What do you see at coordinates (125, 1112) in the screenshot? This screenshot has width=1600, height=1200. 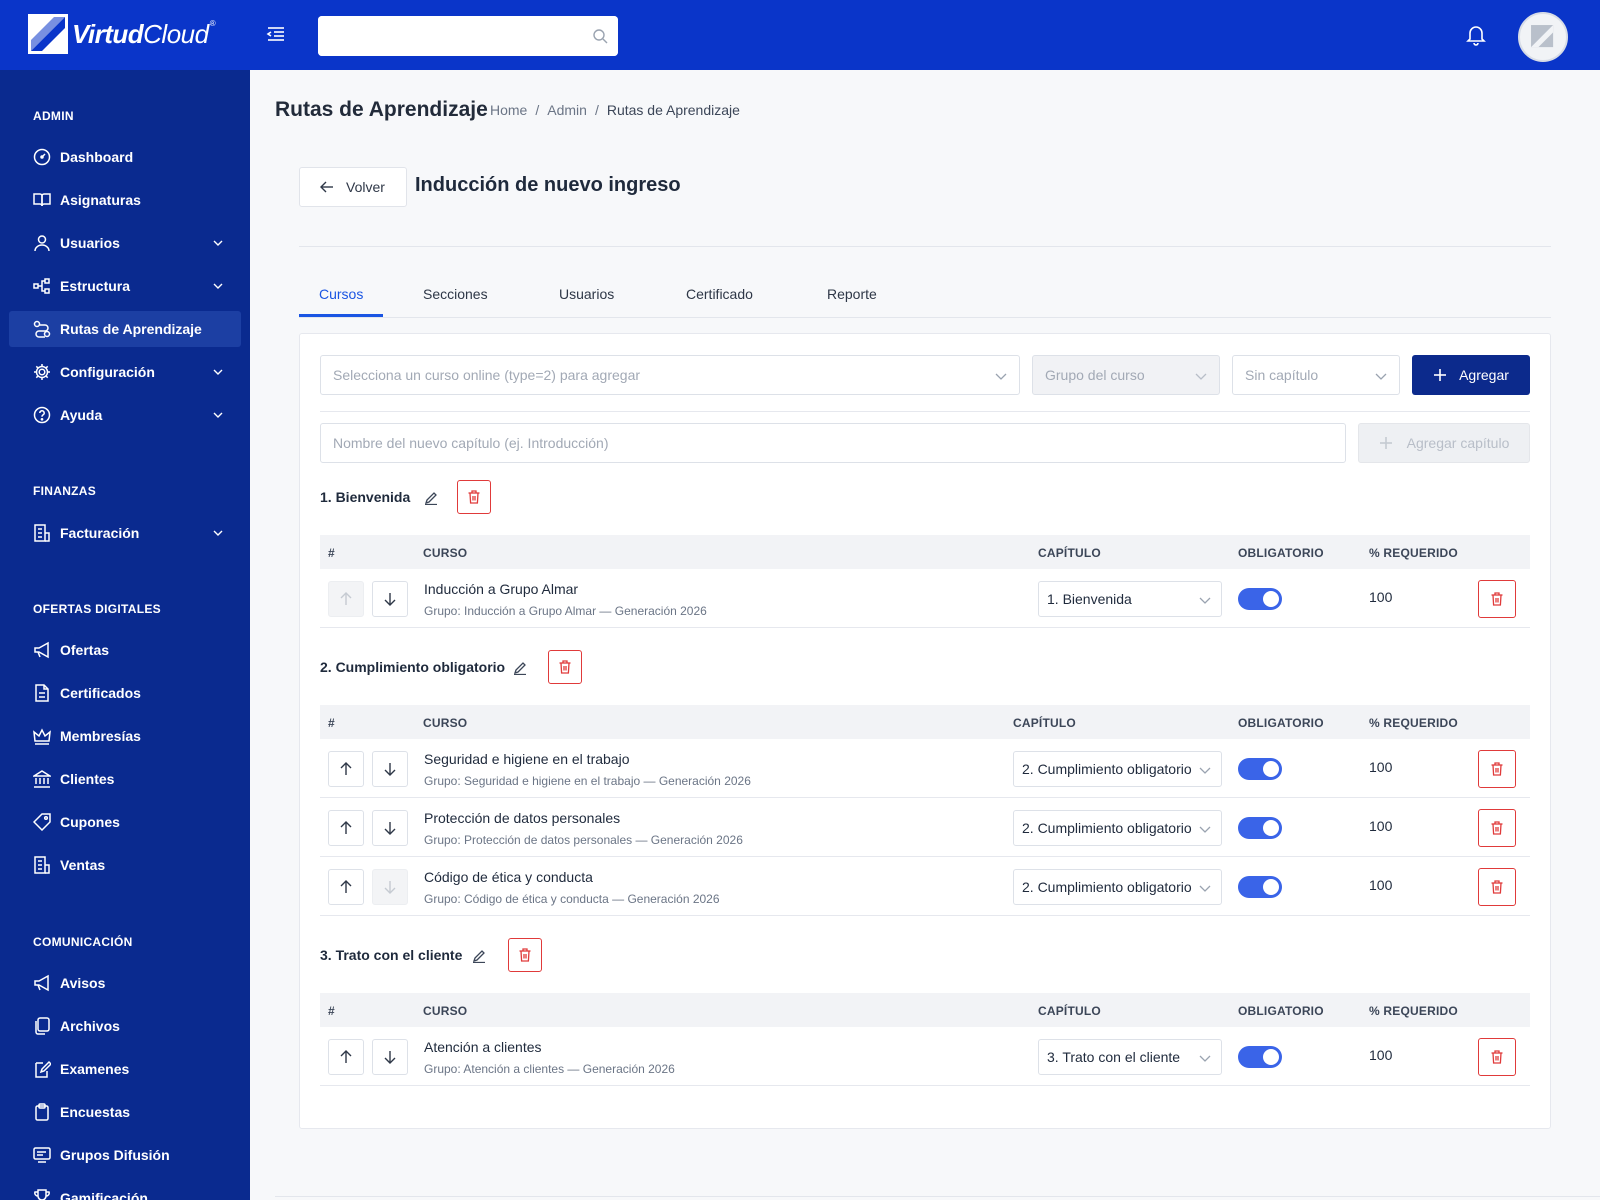 I see `sidebar-item-encuestas: Encuestas` at bounding box center [125, 1112].